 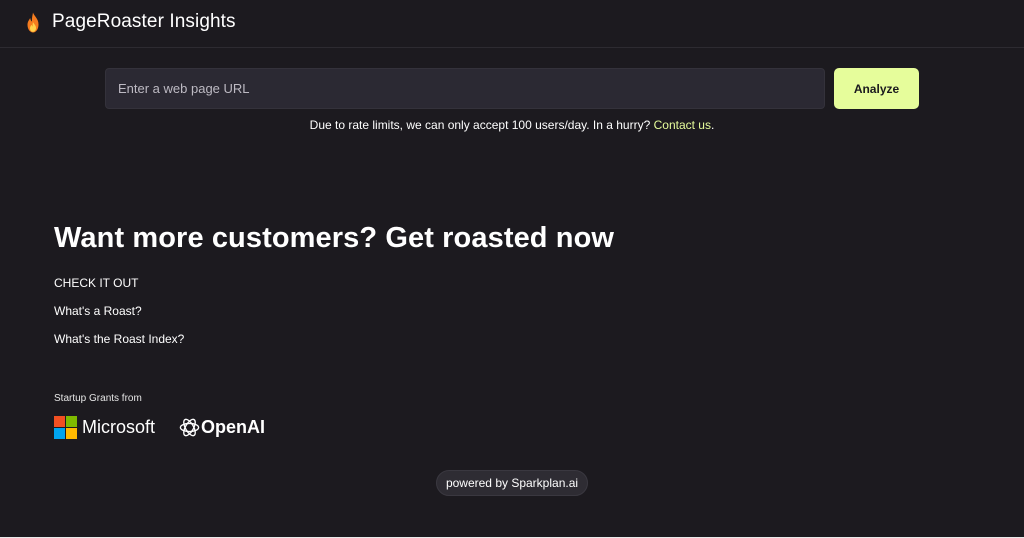 What do you see at coordinates (189, 427) in the screenshot?
I see `openai-logo-icon` at bounding box center [189, 427].